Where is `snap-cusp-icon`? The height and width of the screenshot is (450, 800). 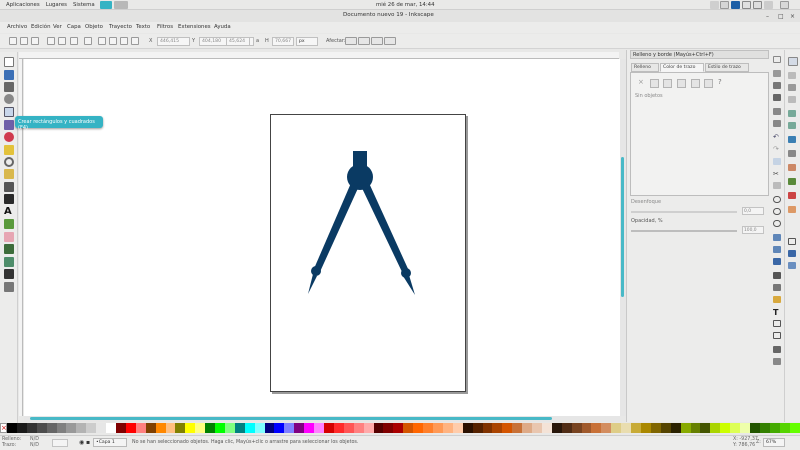 snap-cusp-icon is located at coordinates (792, 153).